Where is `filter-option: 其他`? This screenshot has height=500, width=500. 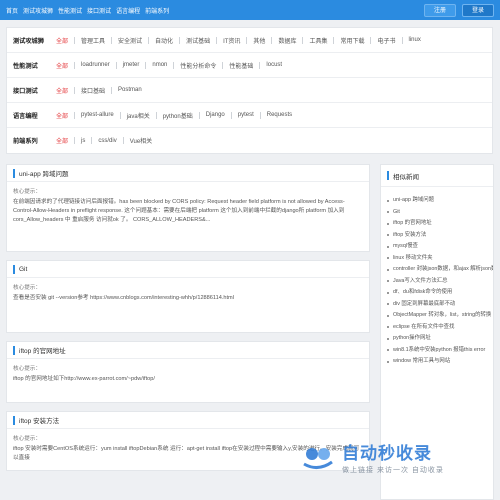 filter-option: 其他 is located at coordinates (259, 40).